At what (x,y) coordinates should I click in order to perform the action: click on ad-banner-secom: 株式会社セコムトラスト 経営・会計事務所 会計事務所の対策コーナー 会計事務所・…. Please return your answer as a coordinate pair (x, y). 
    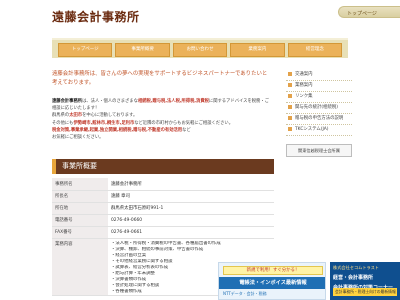
    Looking at the image, I should click on (365, 281).